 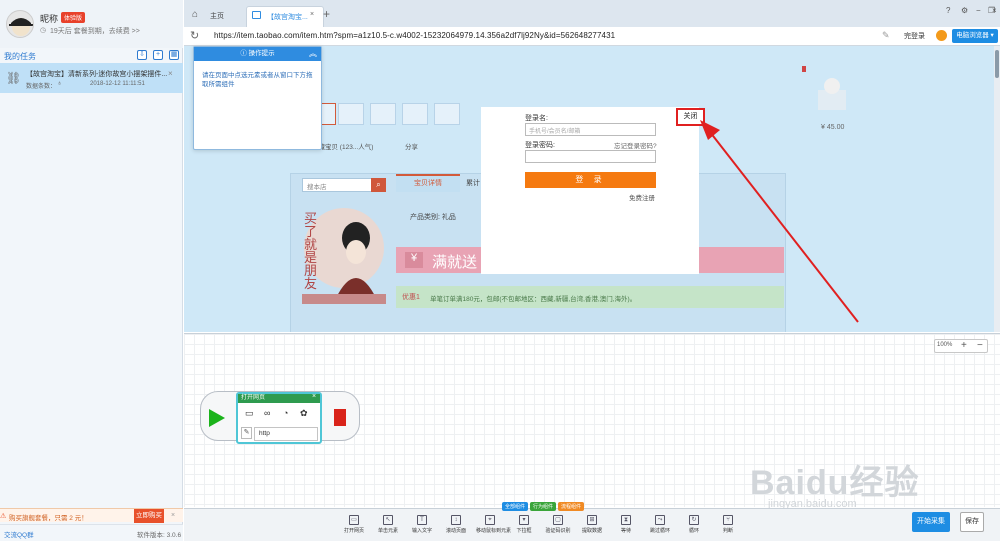 What do you see at coordinates (978, 10) in the screenshot?
I see `minimize-icon: −` at bounding box center [978, 10].